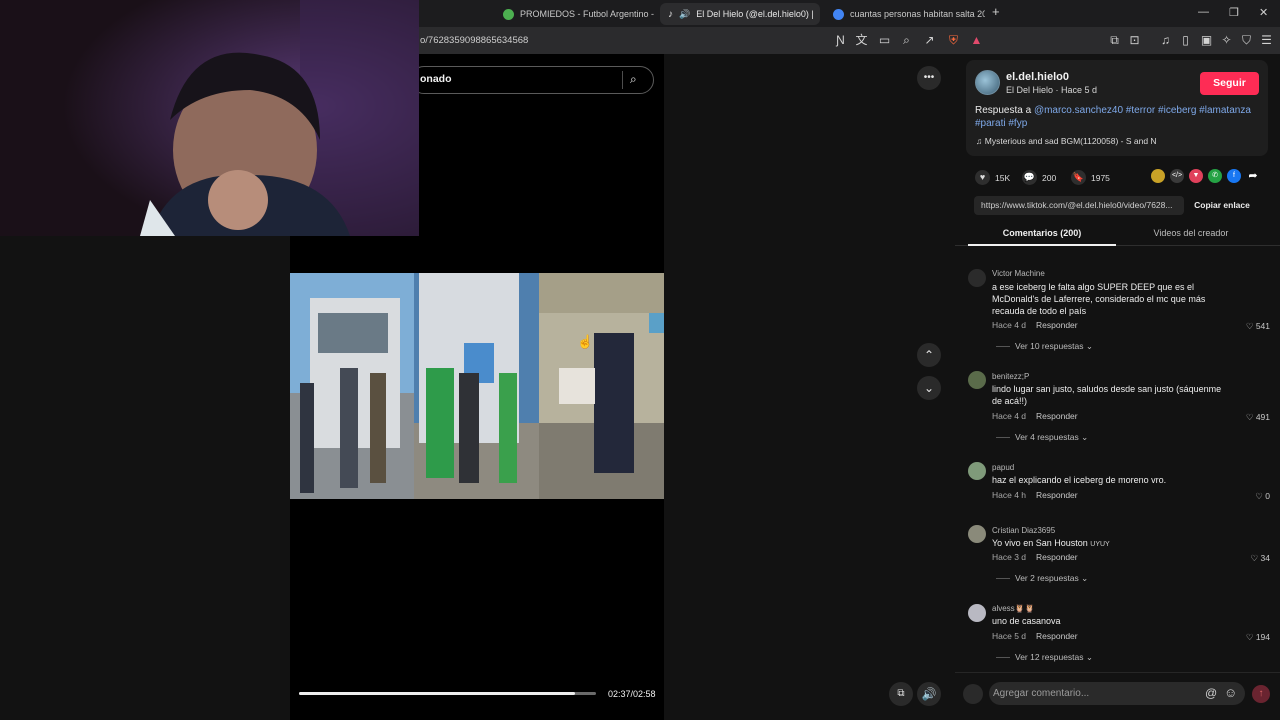 The image size is (1280, 720). What do you see at coordinates (996, 11) in the screenshot?
I see `new-tab-button: +` at bounding box center [996, 11].